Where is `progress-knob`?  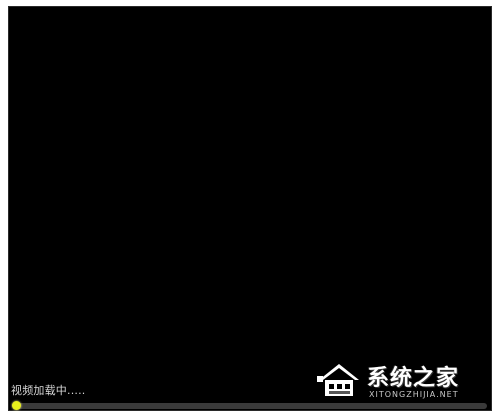 progress-knob is located at coordinates (16, 405).